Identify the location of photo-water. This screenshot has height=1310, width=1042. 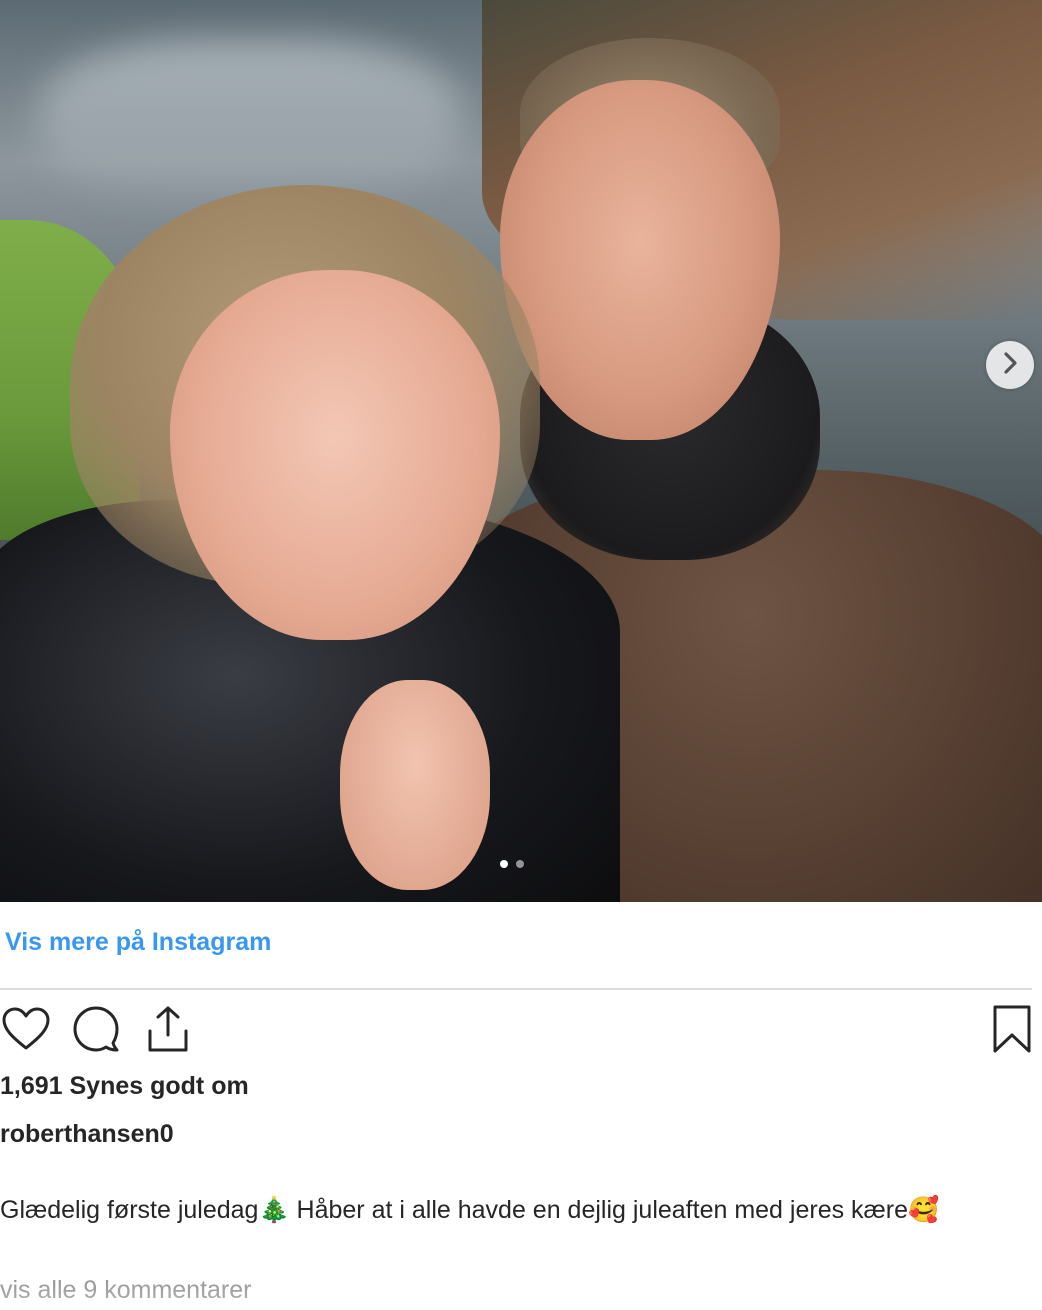
(250, 120).